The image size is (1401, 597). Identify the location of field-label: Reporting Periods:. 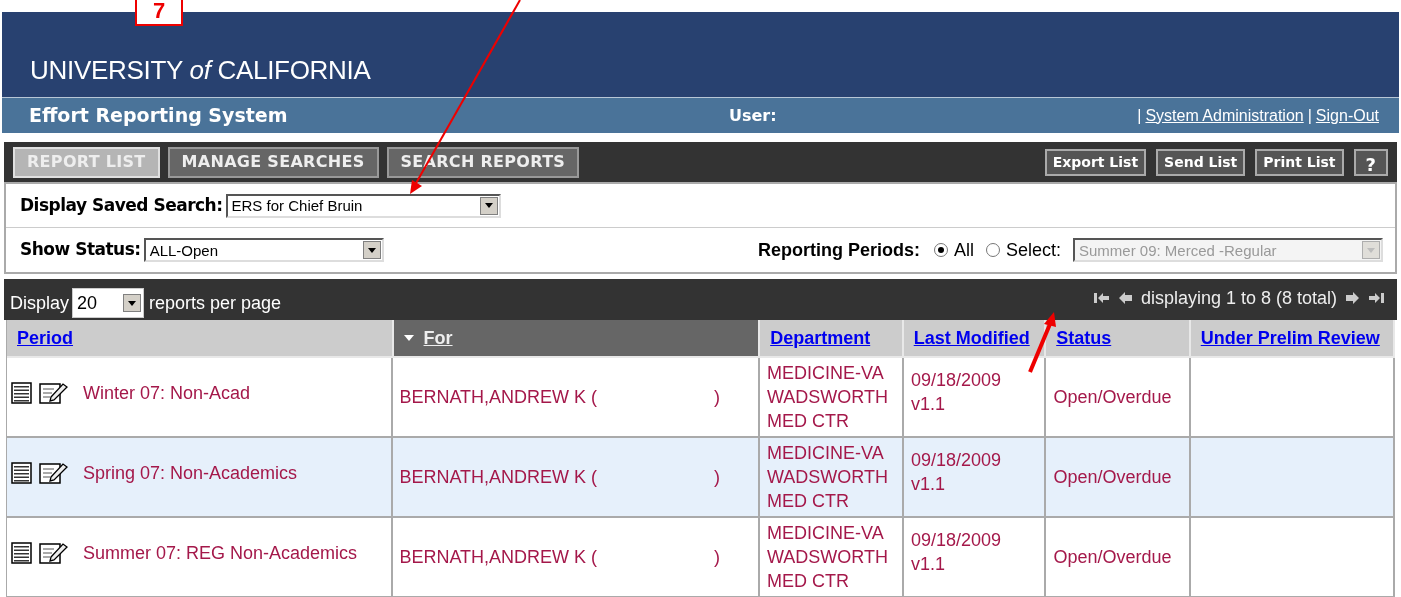
(838, 250).